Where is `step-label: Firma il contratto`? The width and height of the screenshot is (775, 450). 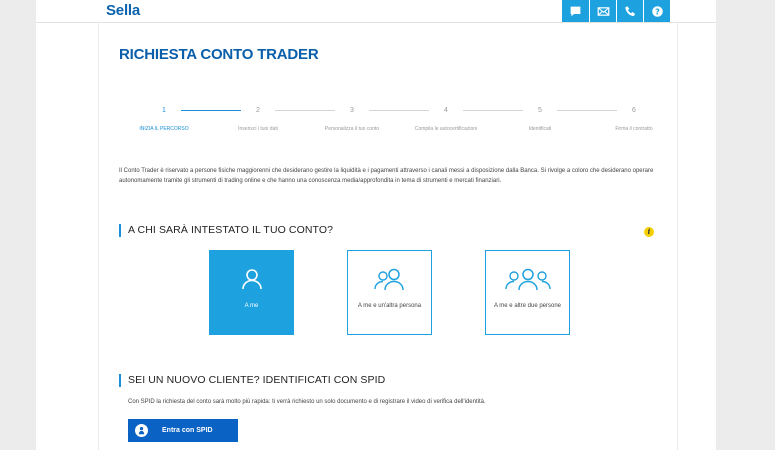
step-label: Firma il contratto is located at coordinates (634, 129).